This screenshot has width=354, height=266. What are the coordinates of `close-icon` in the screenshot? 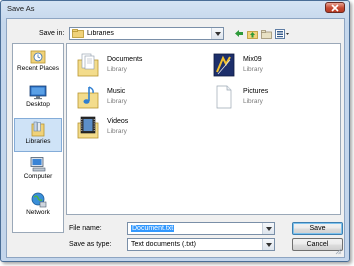 It's located at (335, 7).